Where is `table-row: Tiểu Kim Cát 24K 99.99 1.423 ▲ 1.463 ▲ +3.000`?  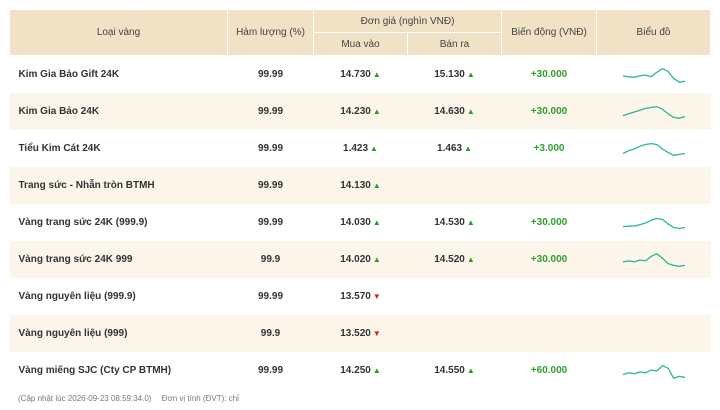 table-row: Tiểu Kim Cát 24K 99.99 1.423 ▲ 1.463 ▲ +3.000 is located at coordinates (360, 148).